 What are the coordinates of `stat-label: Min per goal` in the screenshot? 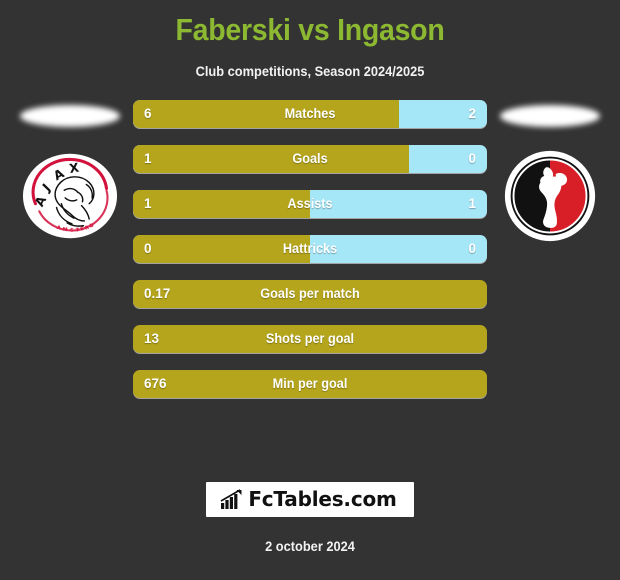 It's located at (310, 383).